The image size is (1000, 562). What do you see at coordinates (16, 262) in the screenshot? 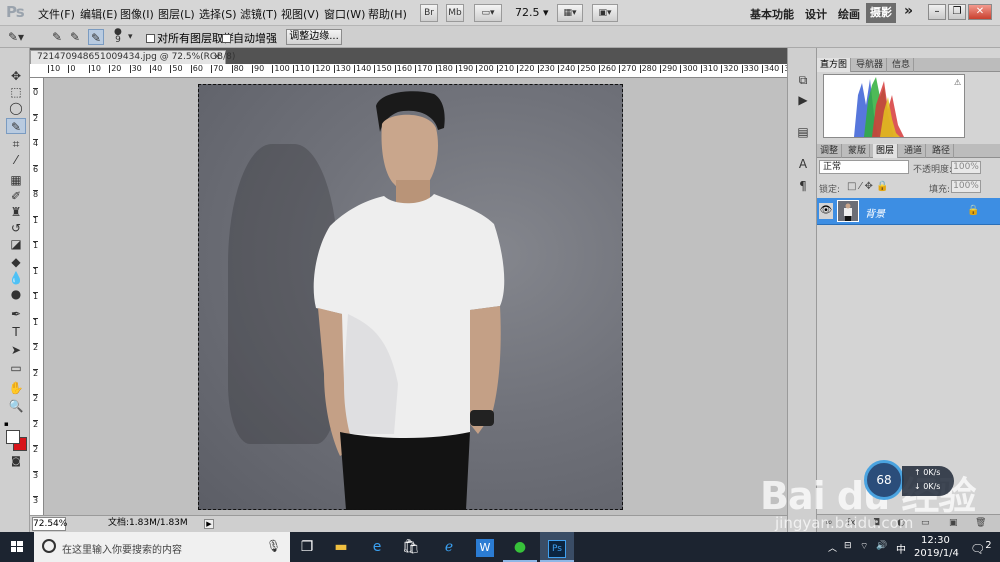
I see `paint-bucket-icon: ◆` at bounding box center [16, 262].